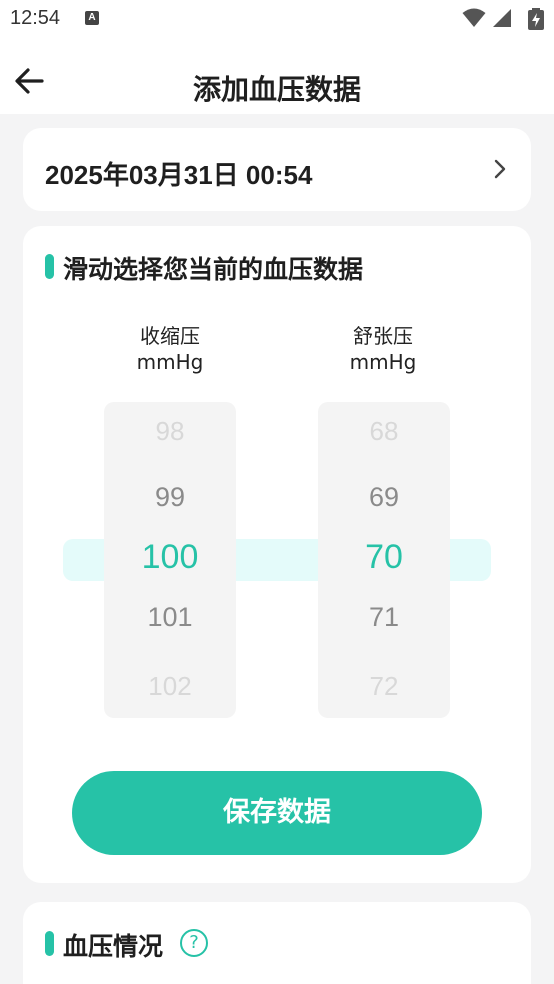 The image size is (554, 984). I want to click on picker-option: 102, so click(170, 686).